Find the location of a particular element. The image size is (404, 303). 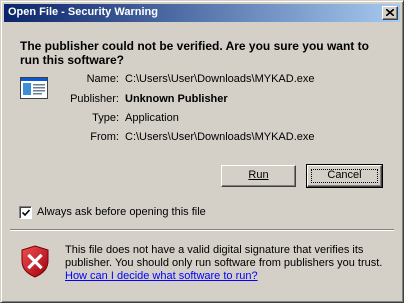

cancel-button: Cancel is located at coordinates (344, 176).